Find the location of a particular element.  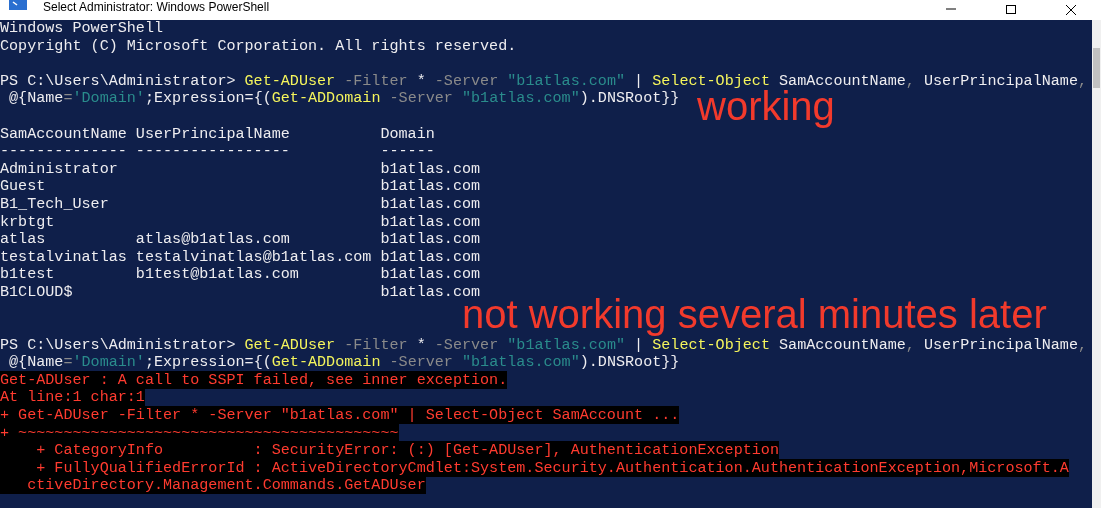

output-line: -------------- ----------------- ------ is located at coordinates (217, 151).